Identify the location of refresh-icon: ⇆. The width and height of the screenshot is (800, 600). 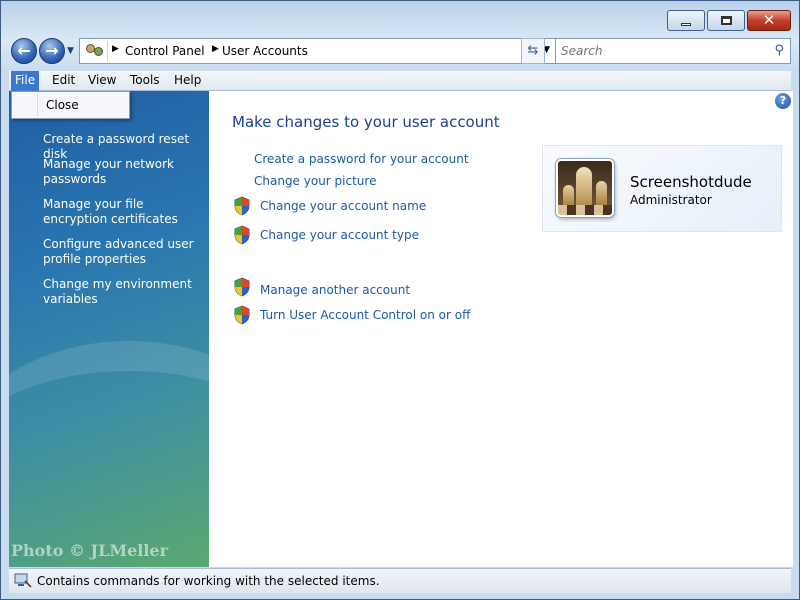
(533, 50).